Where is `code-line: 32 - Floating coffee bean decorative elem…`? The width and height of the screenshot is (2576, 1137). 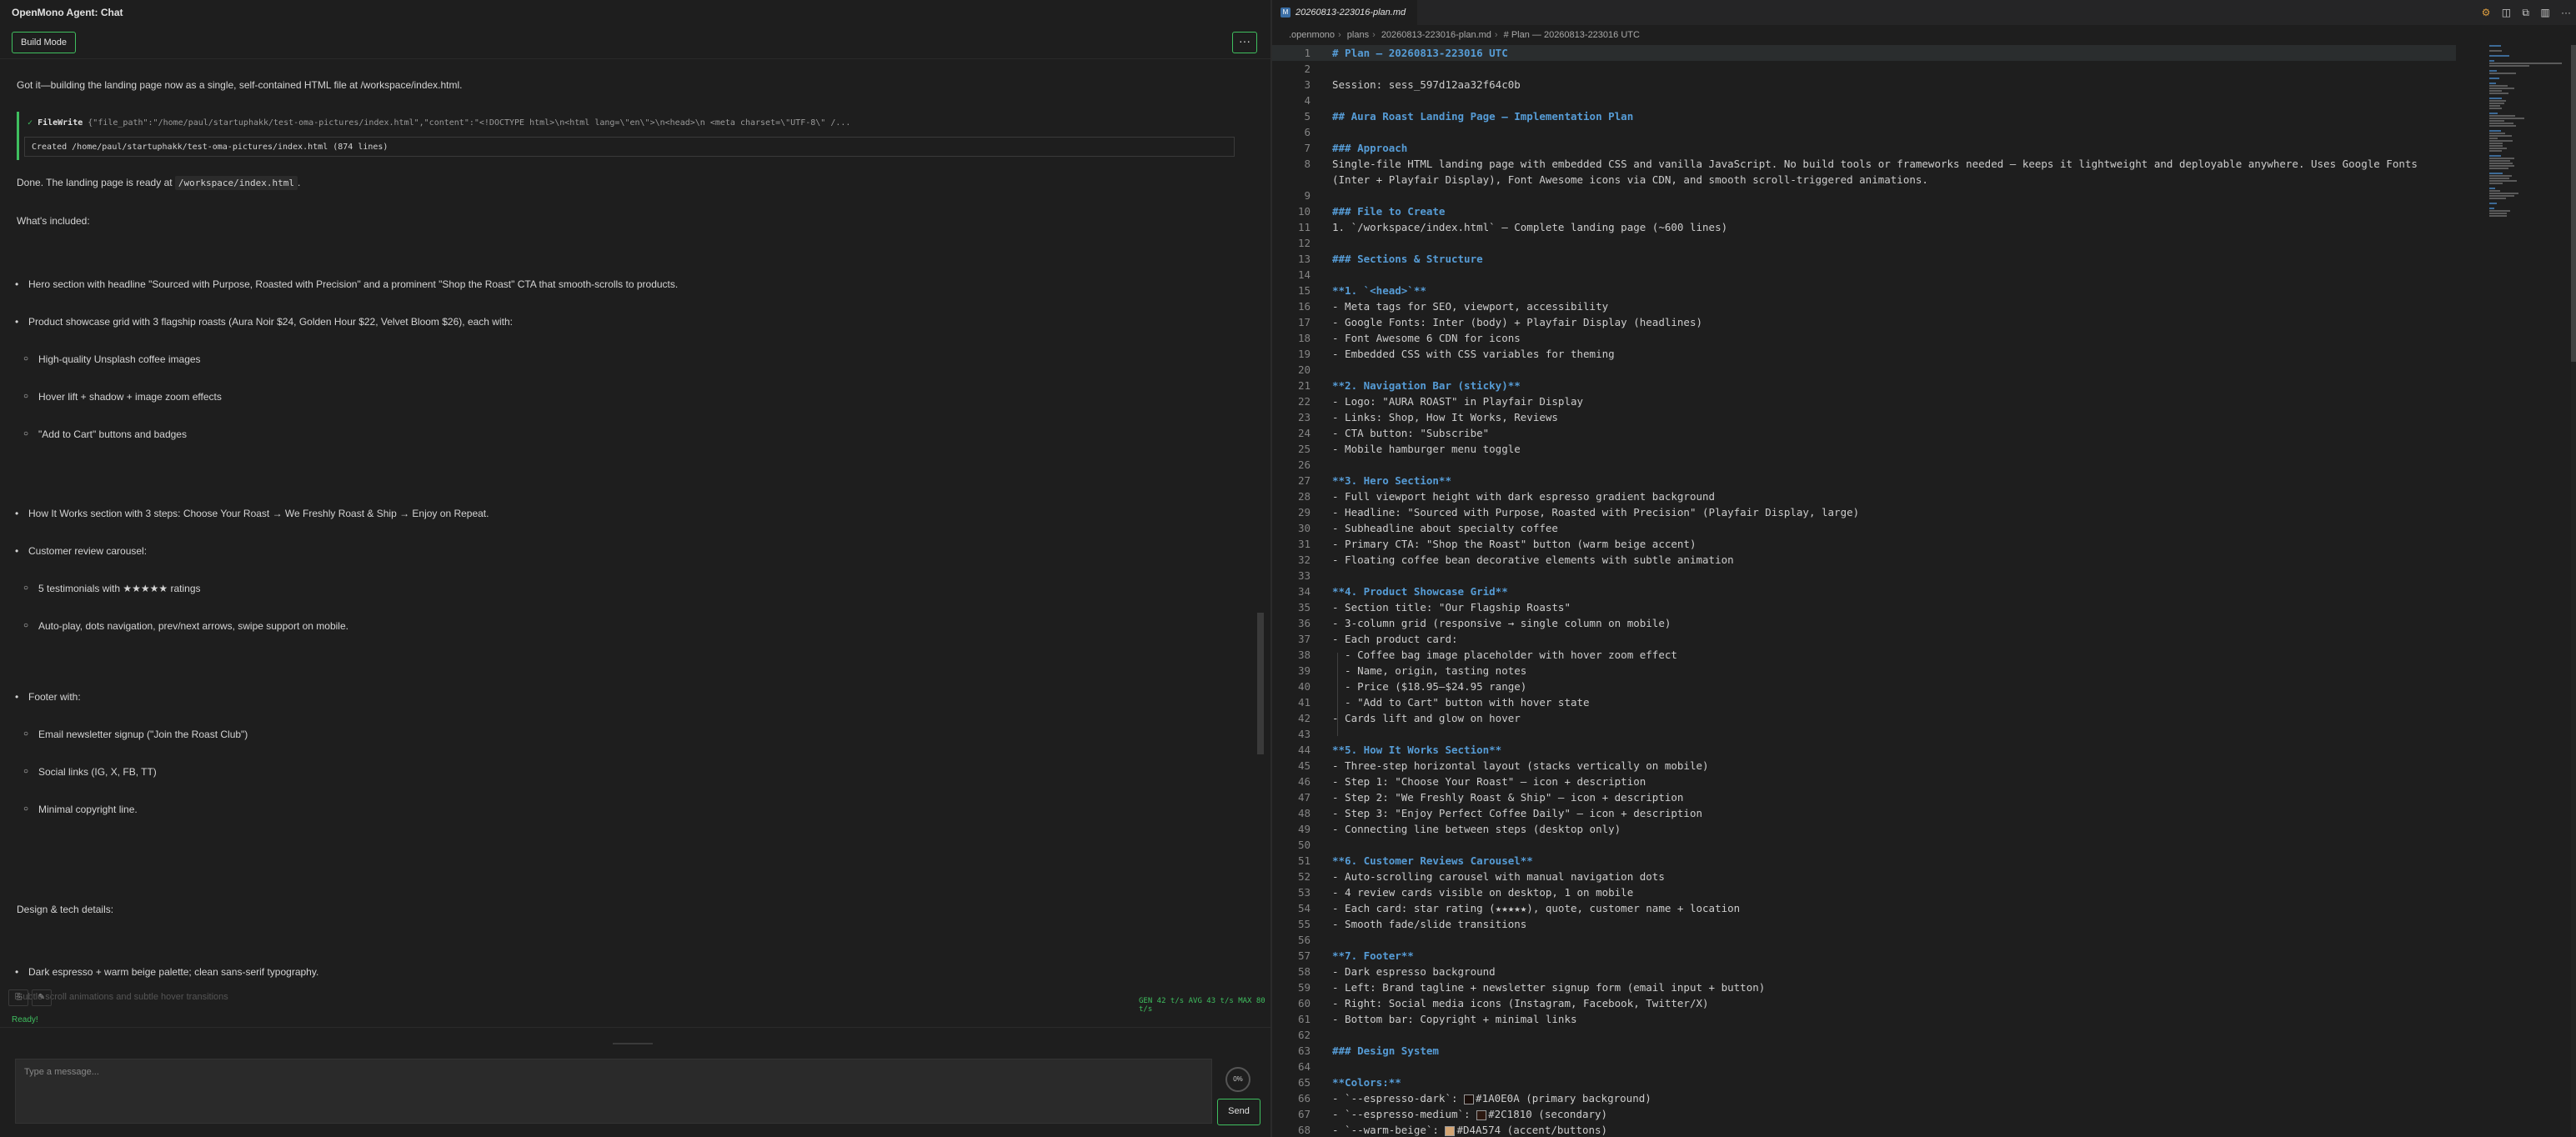 code-line: 32 - Floating coffee bean decorative elem… is located at coordinates (1864, 560).